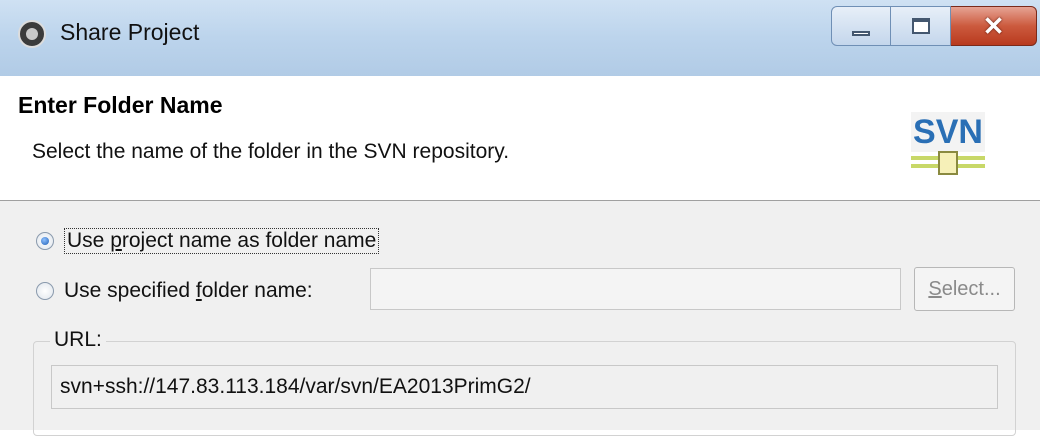 Image resolution: width=1040 pixels, height=436 pixels. I want to click on radio-use-specified-name: Use specified folder name:, so click(174, 291).